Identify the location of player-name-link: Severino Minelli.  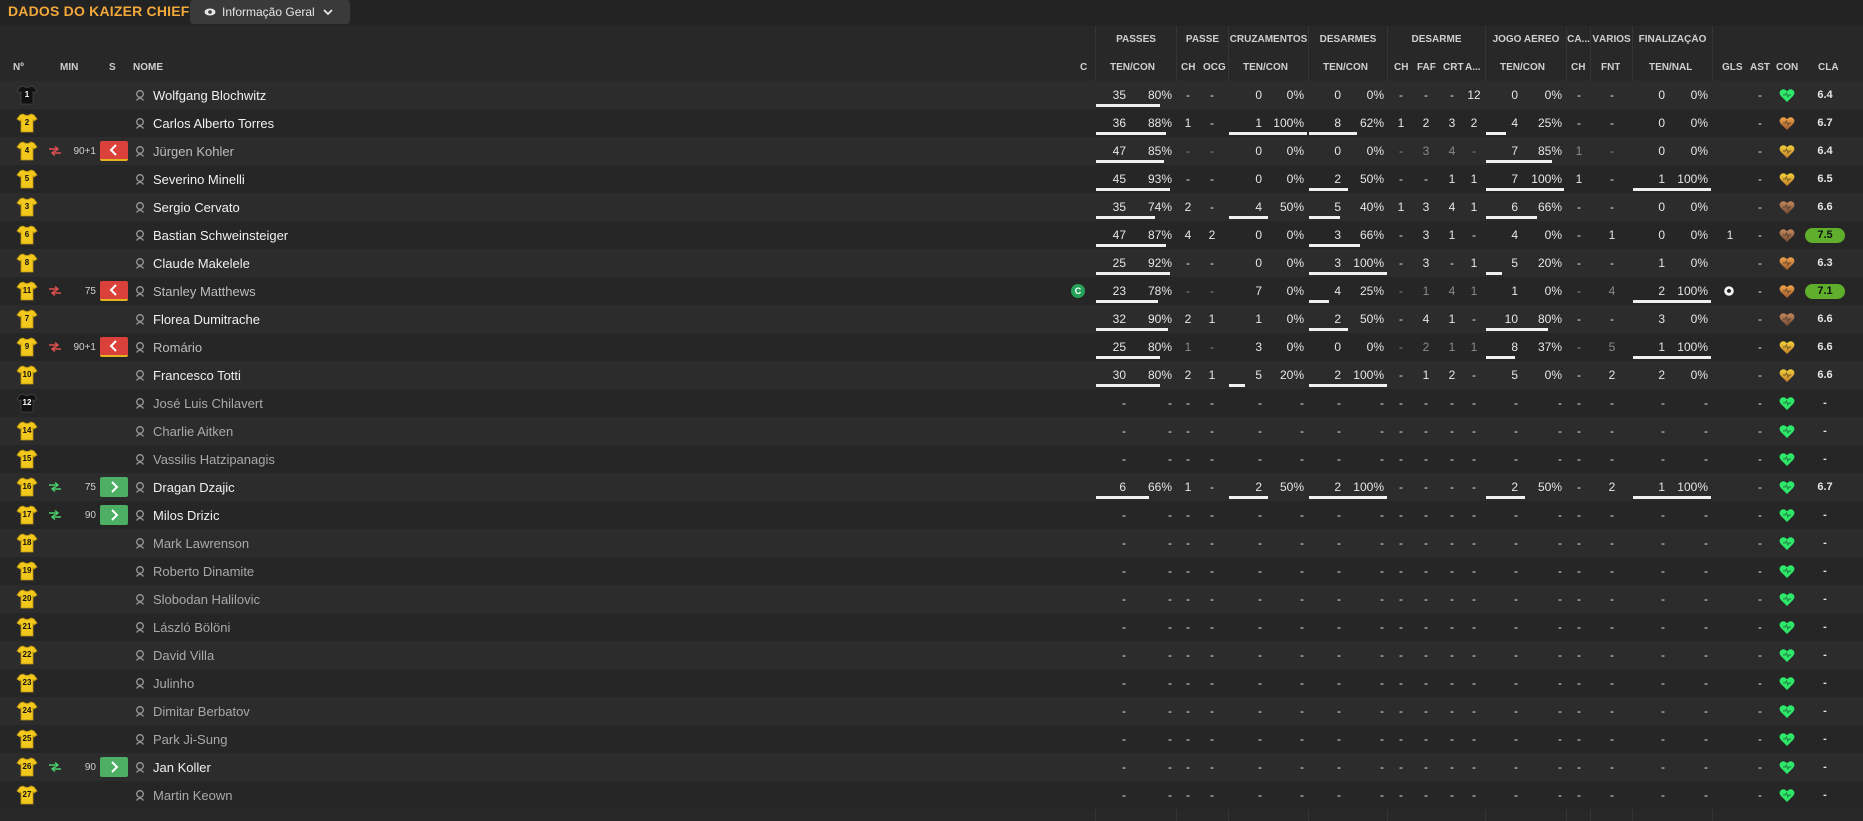
(199, 179).